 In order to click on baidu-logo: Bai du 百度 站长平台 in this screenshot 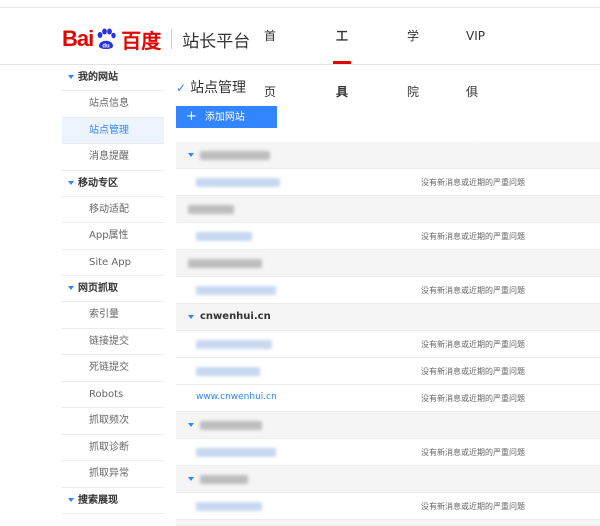, I will do `click(156, 39)`.